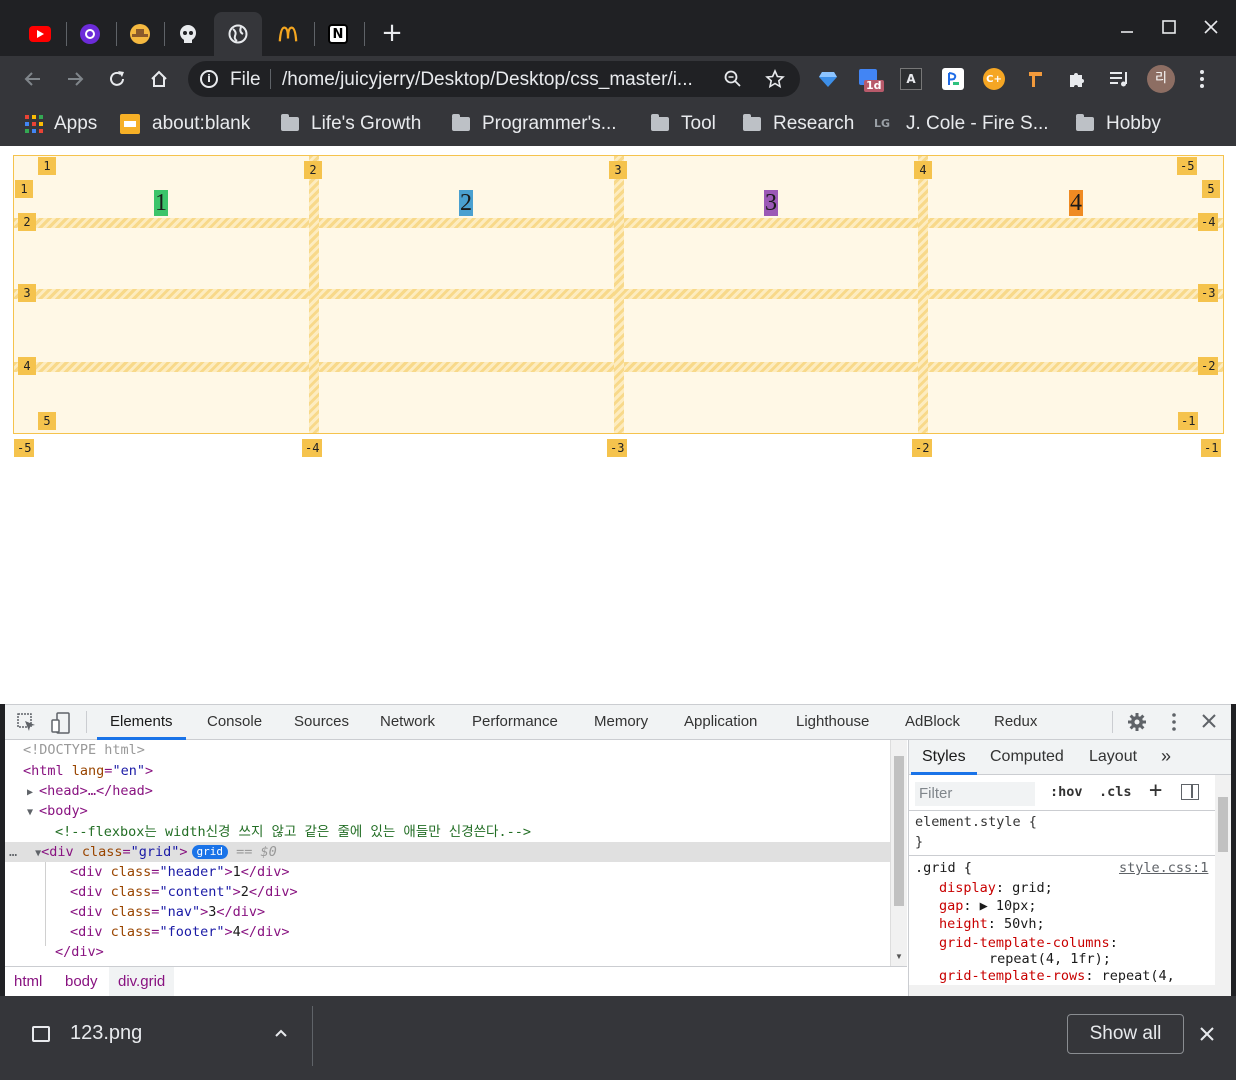  What do you see at coordinates (338, 34) in the screenshot?
I see `tab-notion: N` at bounding box center [338, 34].